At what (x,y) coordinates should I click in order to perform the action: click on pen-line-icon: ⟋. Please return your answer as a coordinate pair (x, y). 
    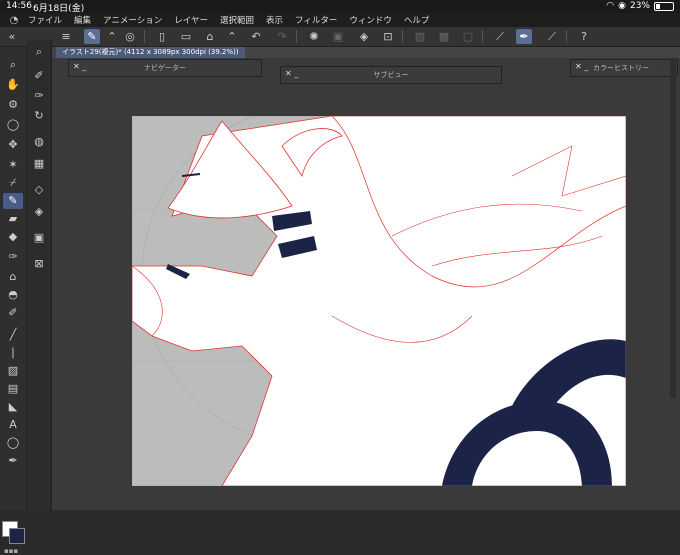
    Looking at the image, I should click on (552, 36).